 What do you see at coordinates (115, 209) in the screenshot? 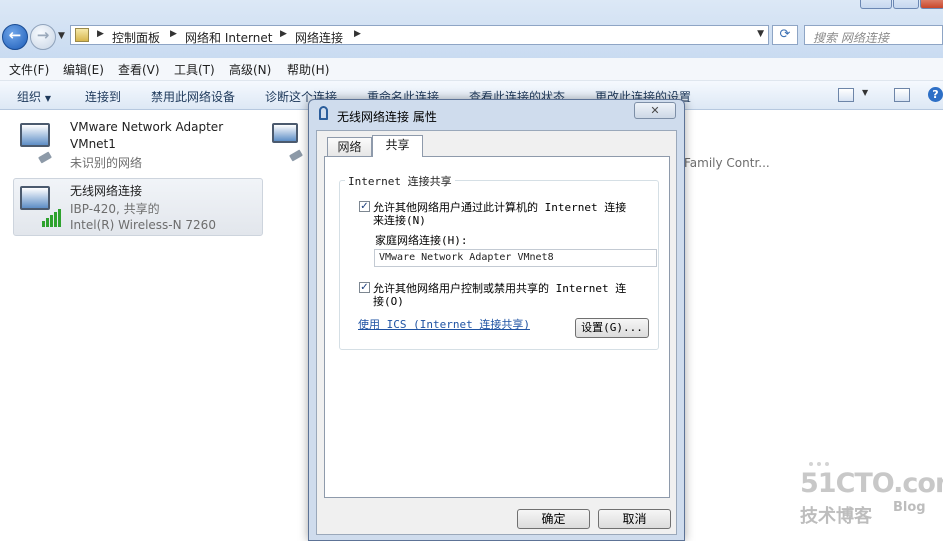
I see `adapter-status: IBP-420, 共享的` at bounding box center [115, 209].